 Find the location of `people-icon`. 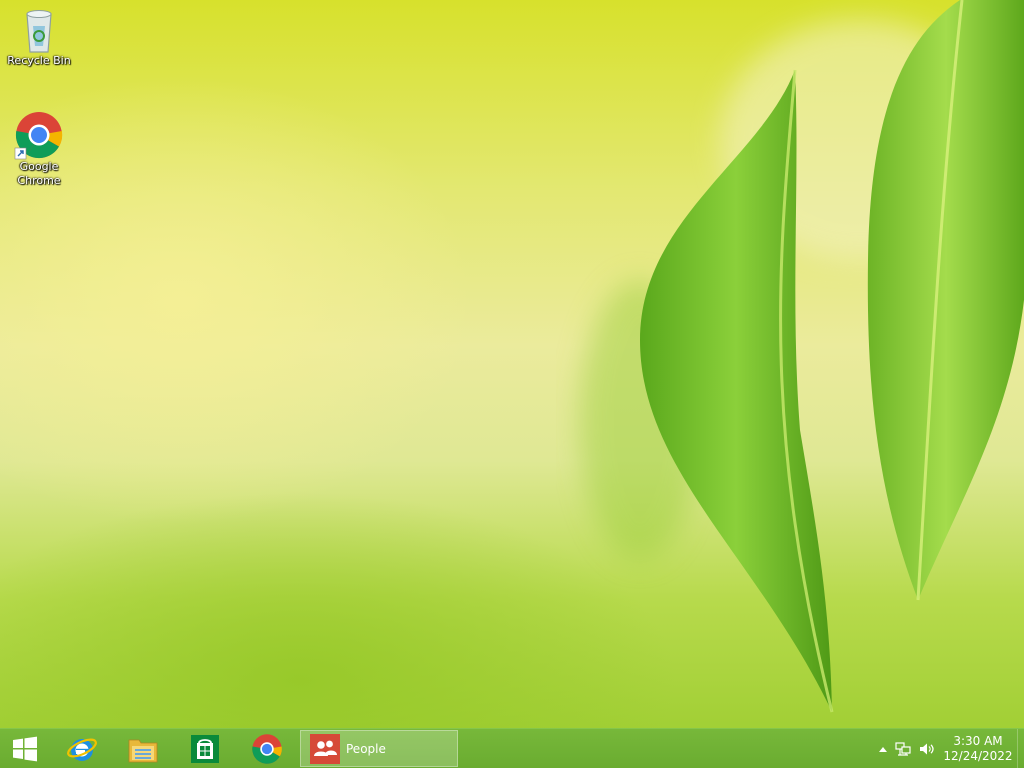

people-icon is located at coordinates (325, 748).